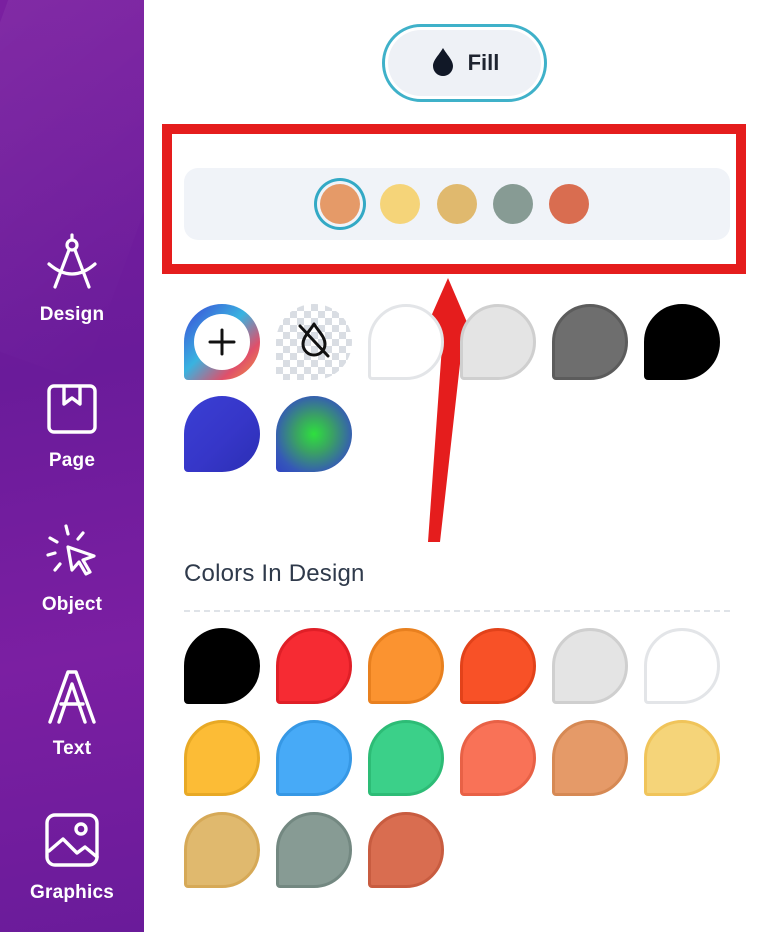  Describe the element at coordinates (72, 408) in the screenshot. I see `page-bookmark-icon` at that location.